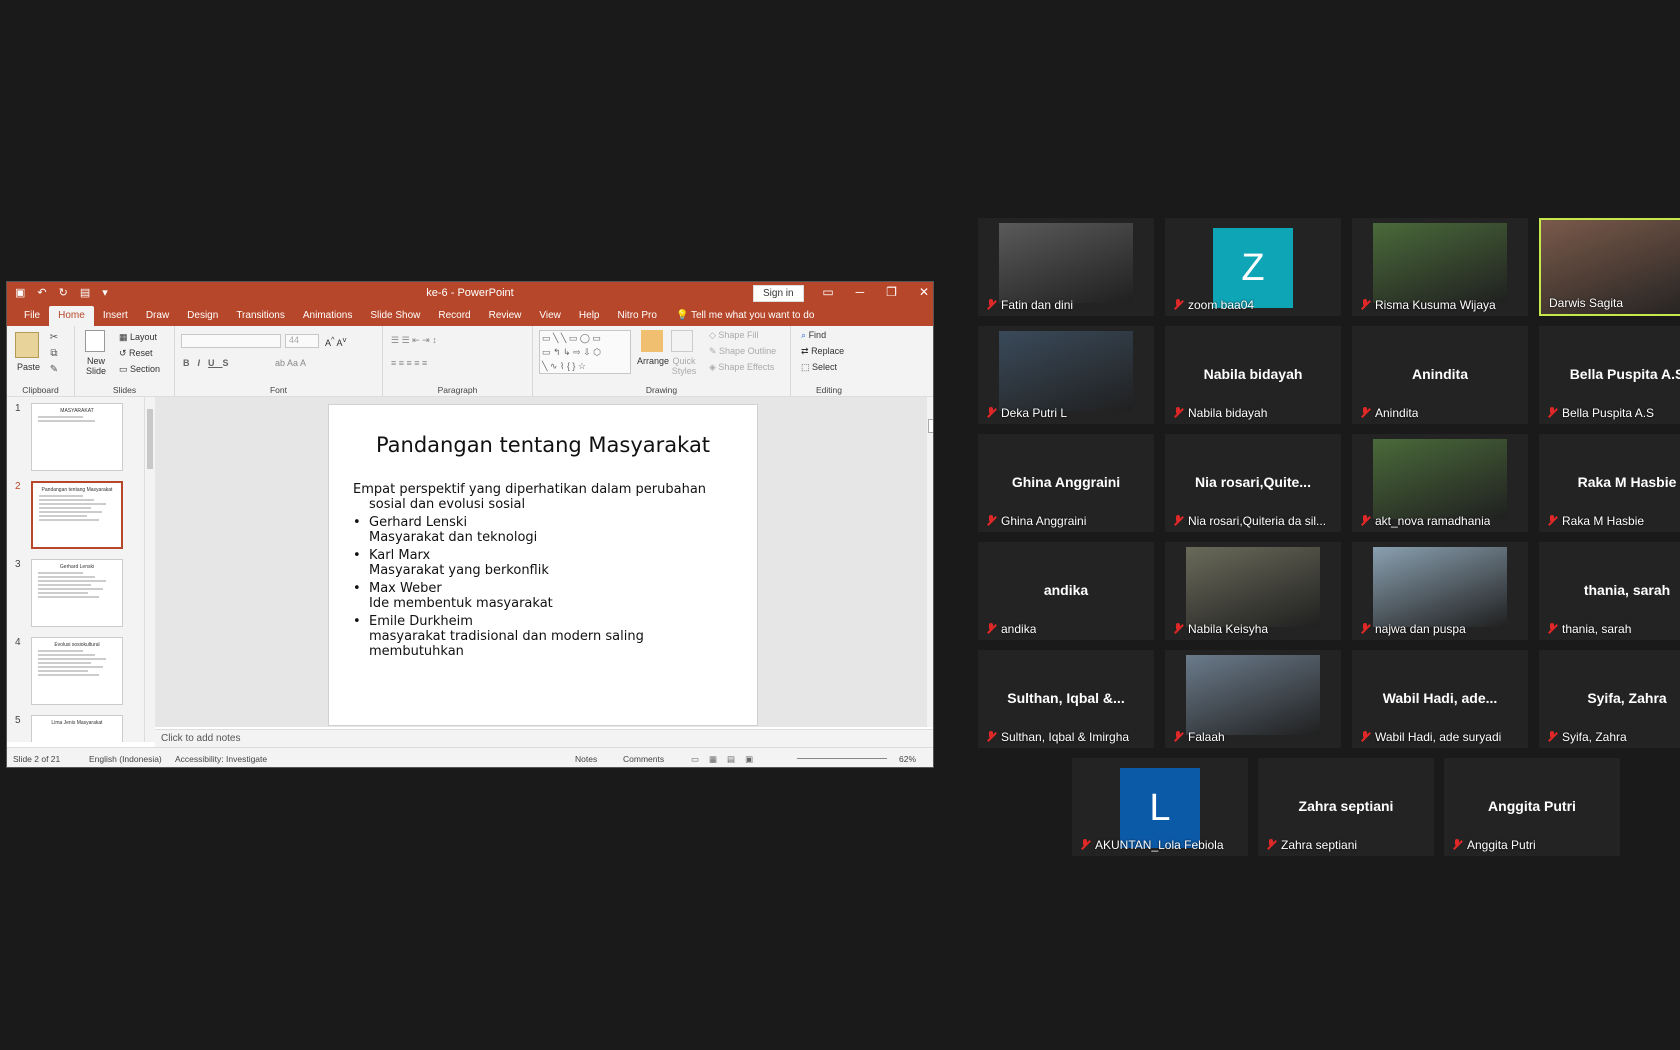 The width and height of the screenshot is (1680, 1050). Describe the element at coordinates (32, 318) in the screenshot. I see `tab-file: File` at that location.